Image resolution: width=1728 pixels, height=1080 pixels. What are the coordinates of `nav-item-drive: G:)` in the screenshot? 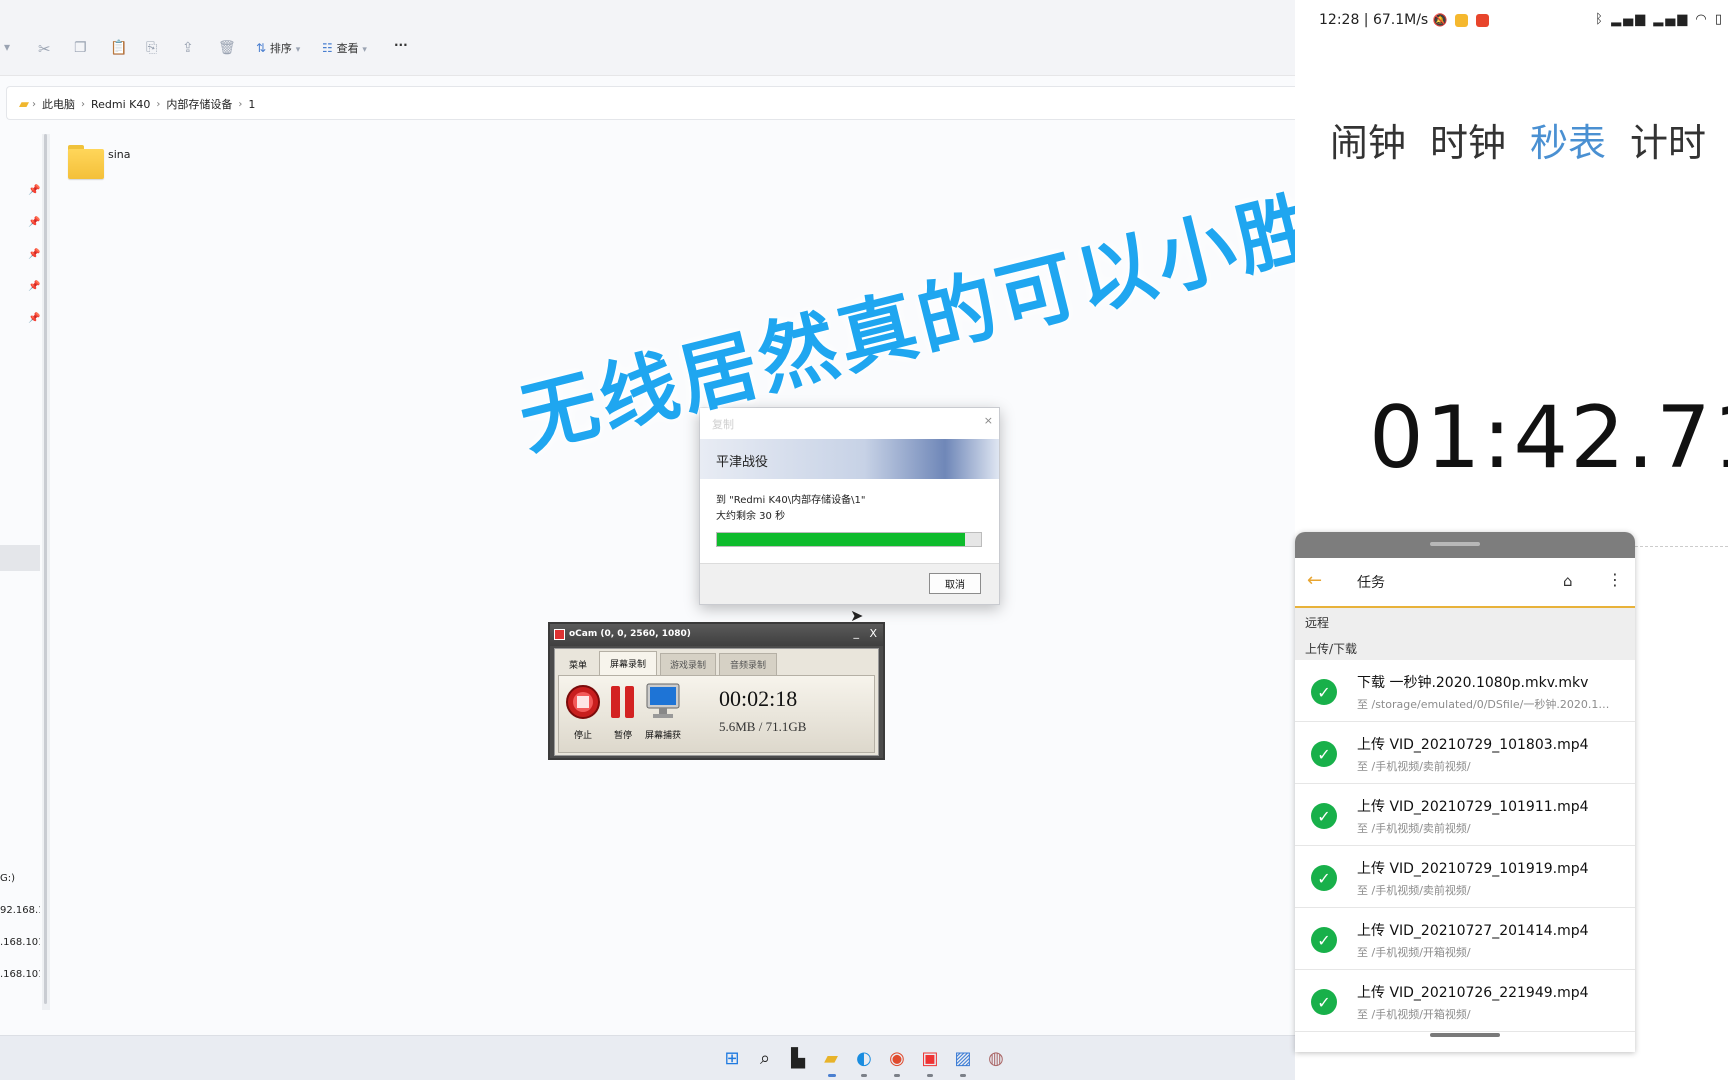 It's located at (20, 878).